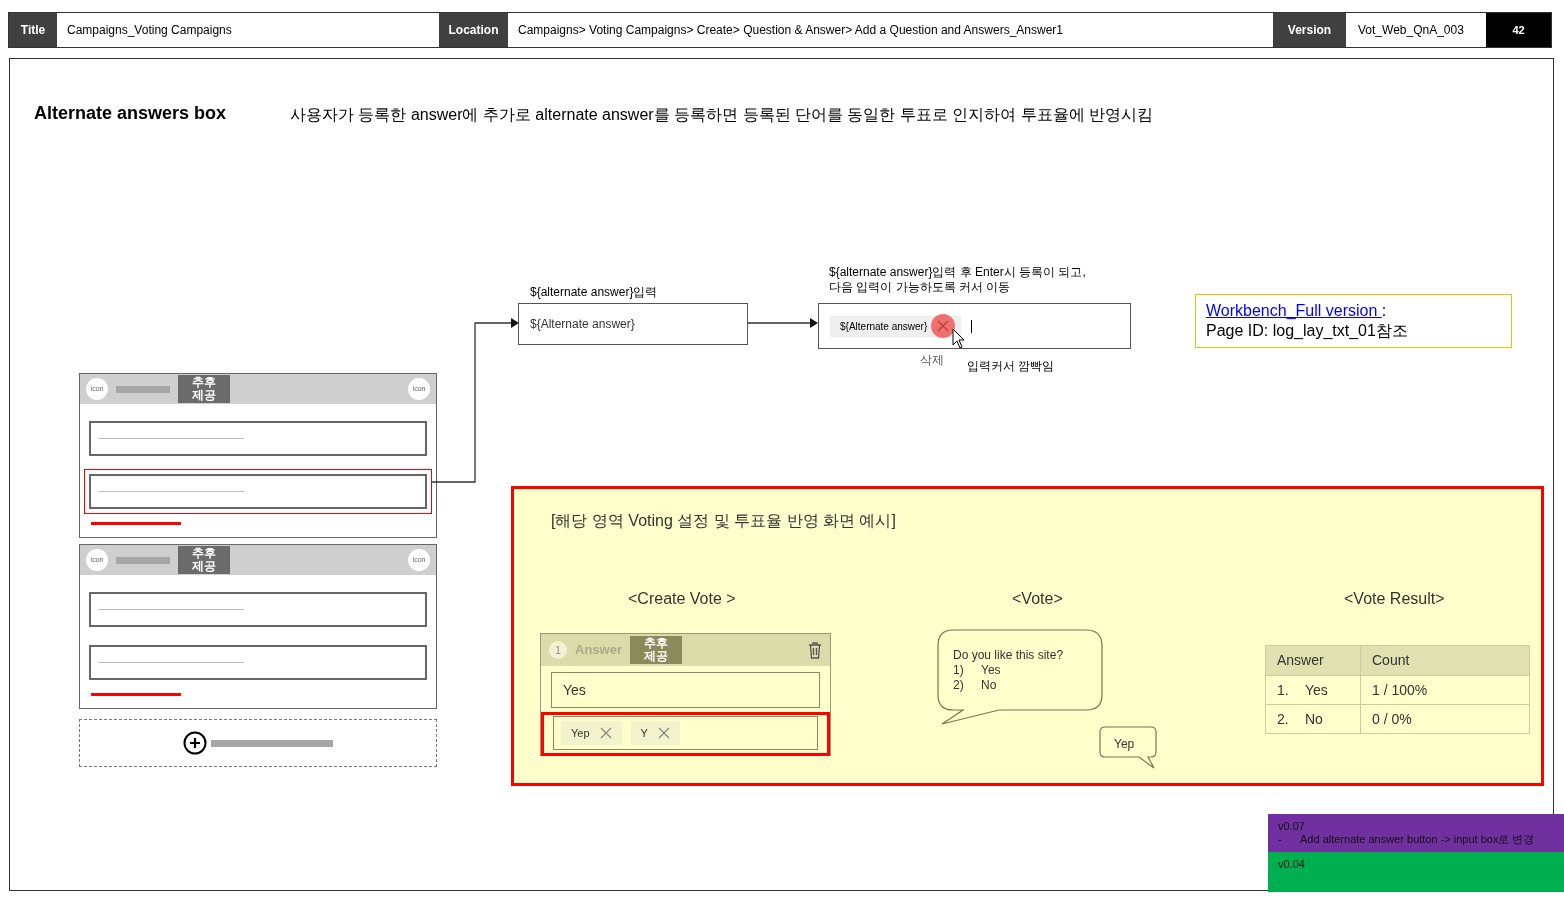  I want to click on section-heading: Alternate answers box, so click(130, 113).